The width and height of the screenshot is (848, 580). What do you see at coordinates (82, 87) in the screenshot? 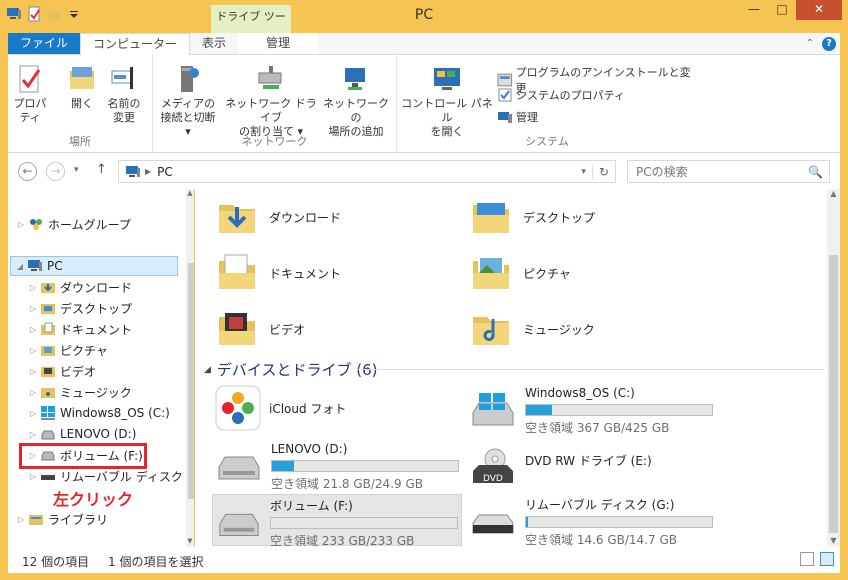
I see `open-button: 開く` at bounding box center [82, 87].